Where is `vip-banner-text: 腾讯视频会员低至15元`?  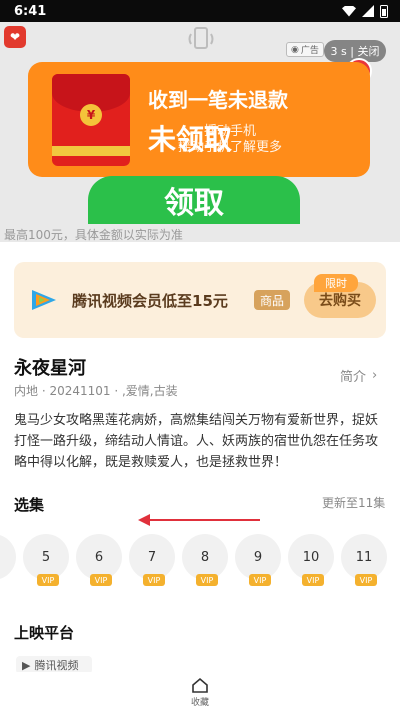 vip-banner-text: 腾讯视频会员低至15元 is located at coordinates (150, 301).